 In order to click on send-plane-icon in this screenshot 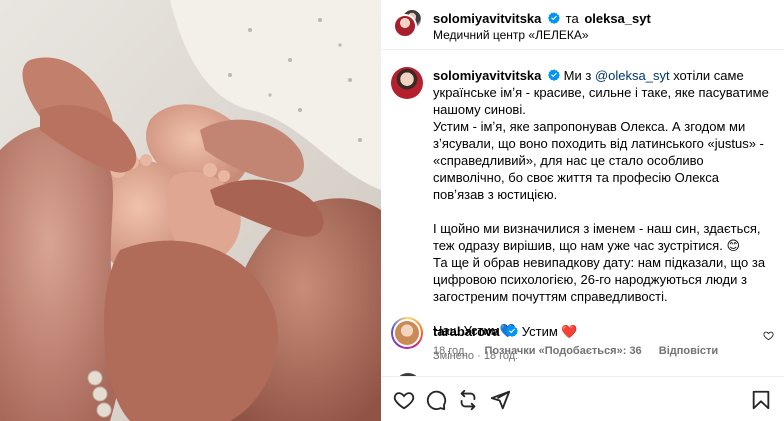, I will do `click(500, 400)`.